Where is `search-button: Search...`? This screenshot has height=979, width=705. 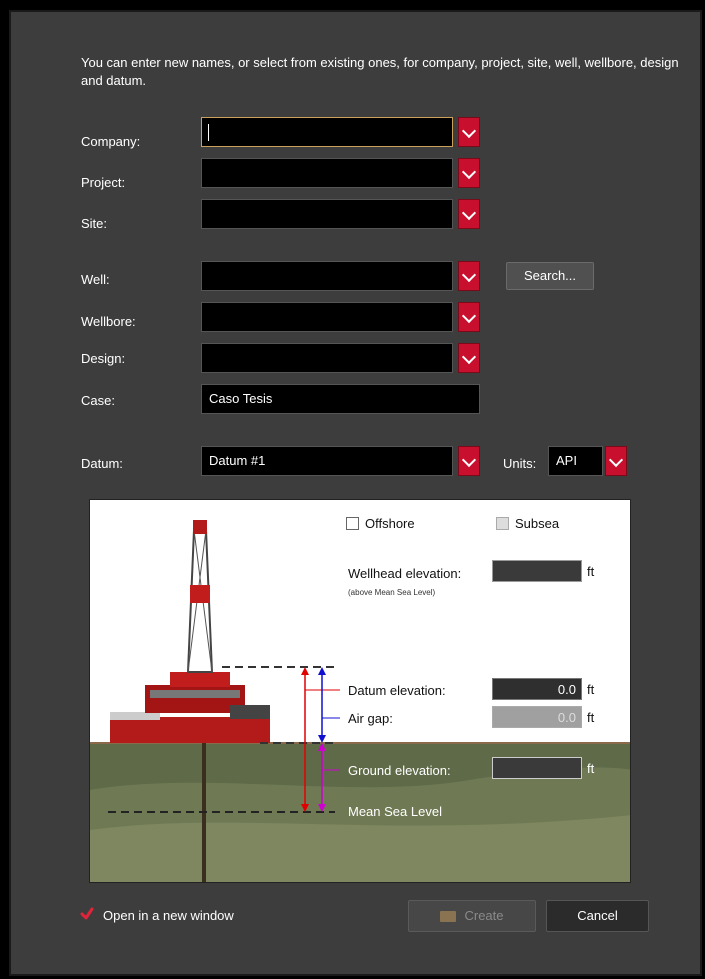
search-button: Search... is located at coordinates (550, 276).